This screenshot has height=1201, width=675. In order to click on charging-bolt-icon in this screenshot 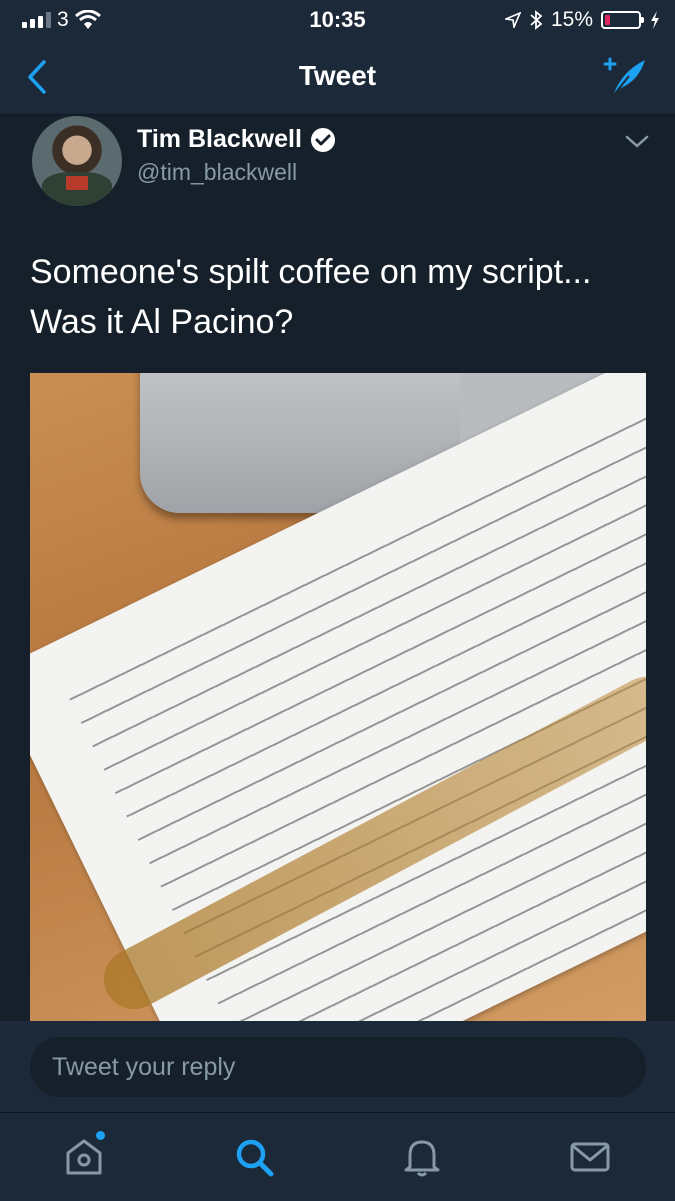, I will do `click(655, 20)`.